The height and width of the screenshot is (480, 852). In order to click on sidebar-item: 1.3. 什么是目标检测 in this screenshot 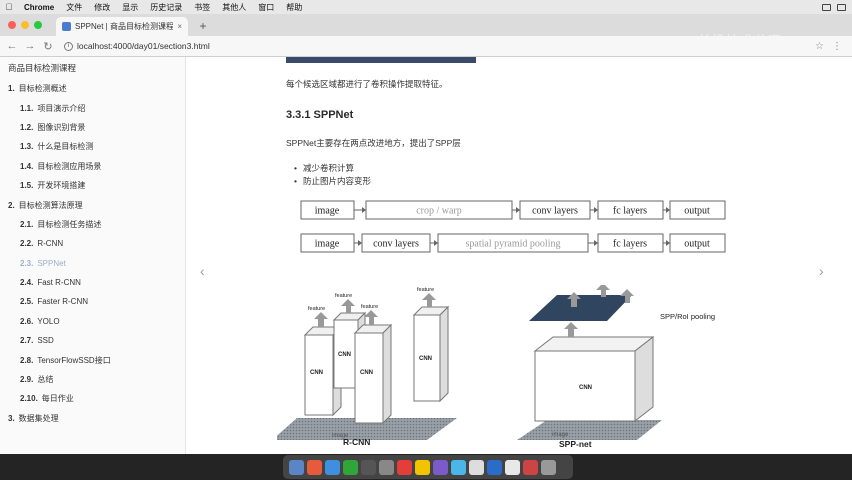, I will do `click(92, 146)`.